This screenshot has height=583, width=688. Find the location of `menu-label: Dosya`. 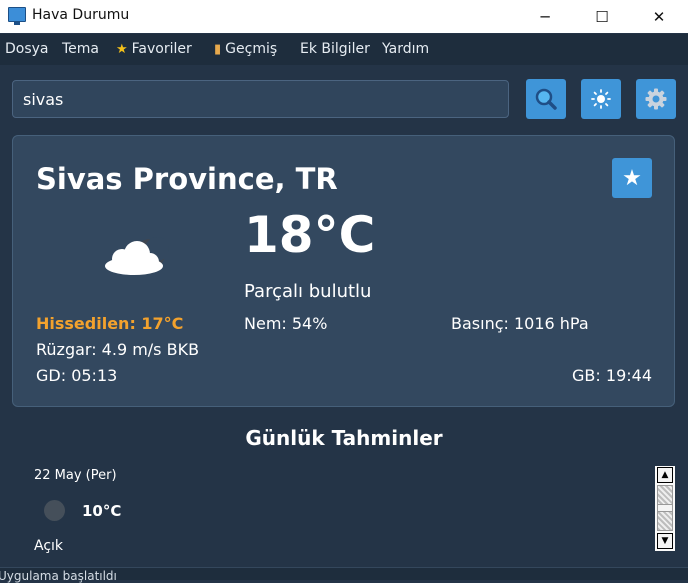

menu-label: Dosya is located at coordinates (27, 49).